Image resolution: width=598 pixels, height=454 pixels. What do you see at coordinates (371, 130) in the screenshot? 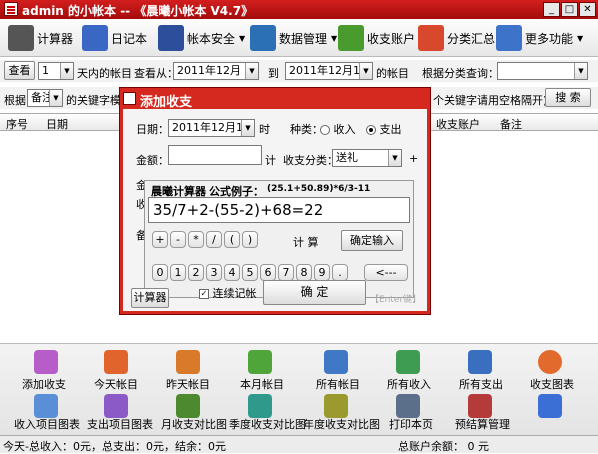
I see `expense-radio-button` at bounding box center [371, 130].